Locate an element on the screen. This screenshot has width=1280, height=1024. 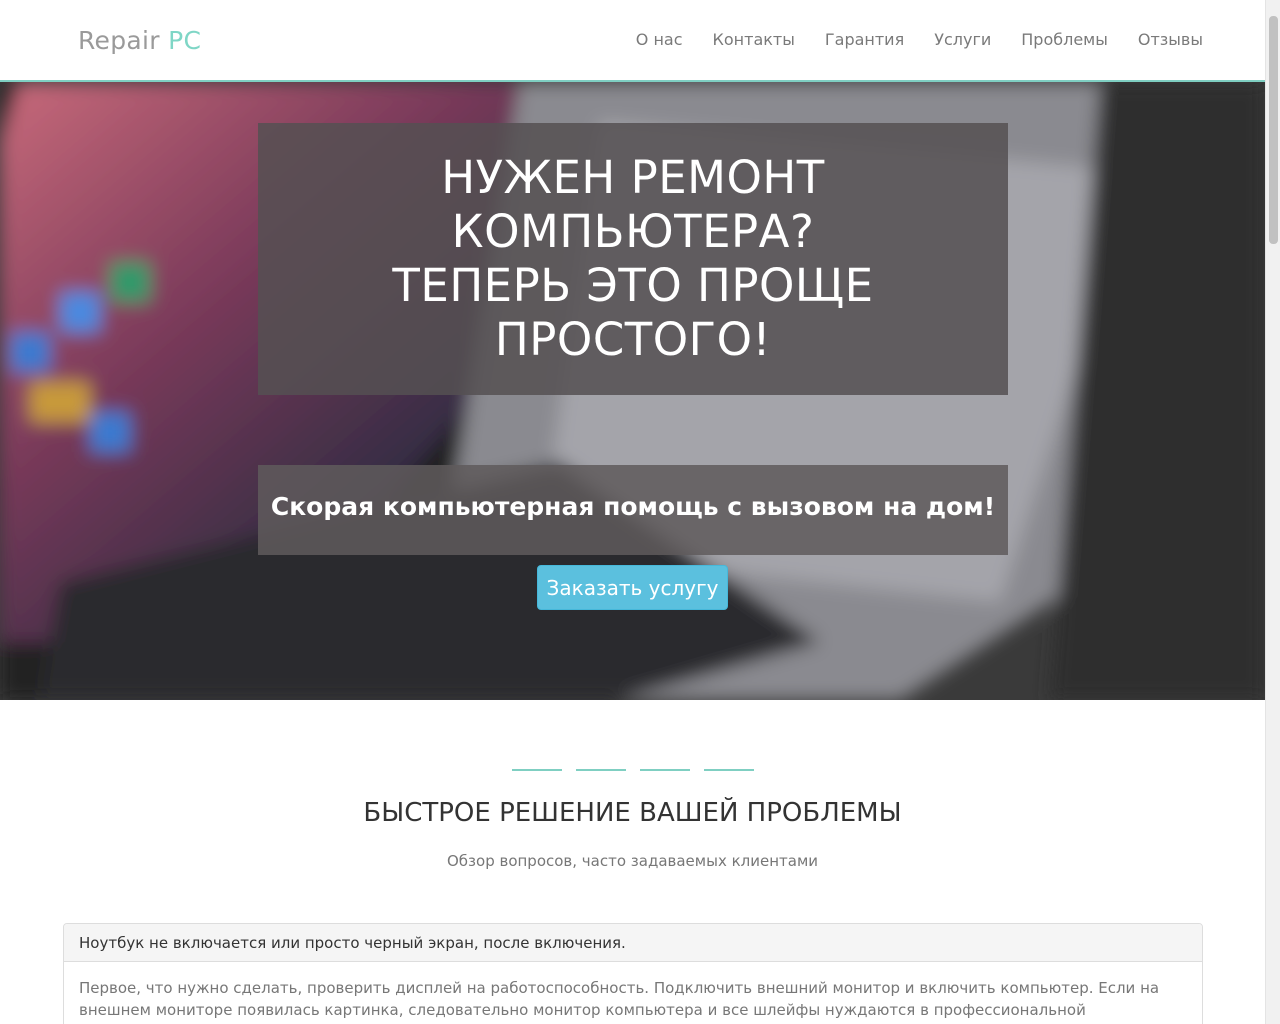
hero-title-line-2: КОМПЬЮТЕРА? is located at coordinates (633, 231).